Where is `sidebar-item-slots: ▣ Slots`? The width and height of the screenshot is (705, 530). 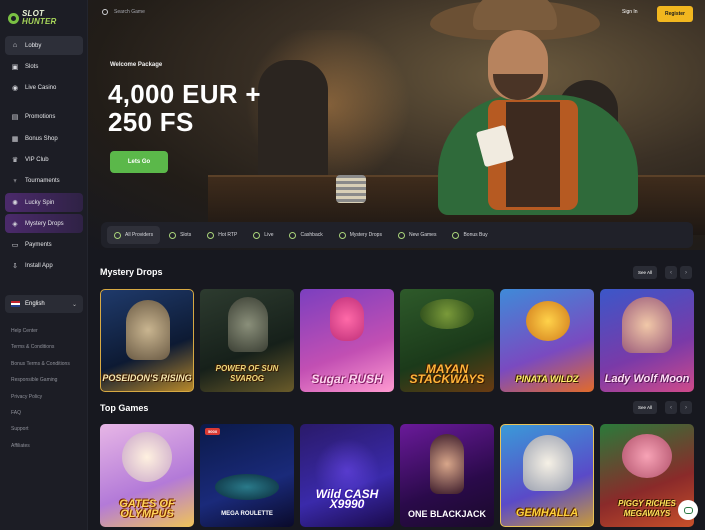
sidebar-item-slots: ▣ Slots is located at coordinates (44, 66).